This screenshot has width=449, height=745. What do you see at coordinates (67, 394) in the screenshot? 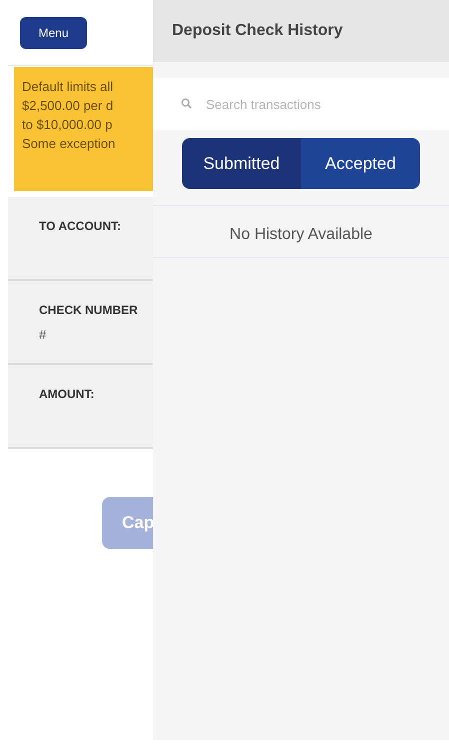
I see `field-label: AMOUNT:` at bounding box center [67, 394].